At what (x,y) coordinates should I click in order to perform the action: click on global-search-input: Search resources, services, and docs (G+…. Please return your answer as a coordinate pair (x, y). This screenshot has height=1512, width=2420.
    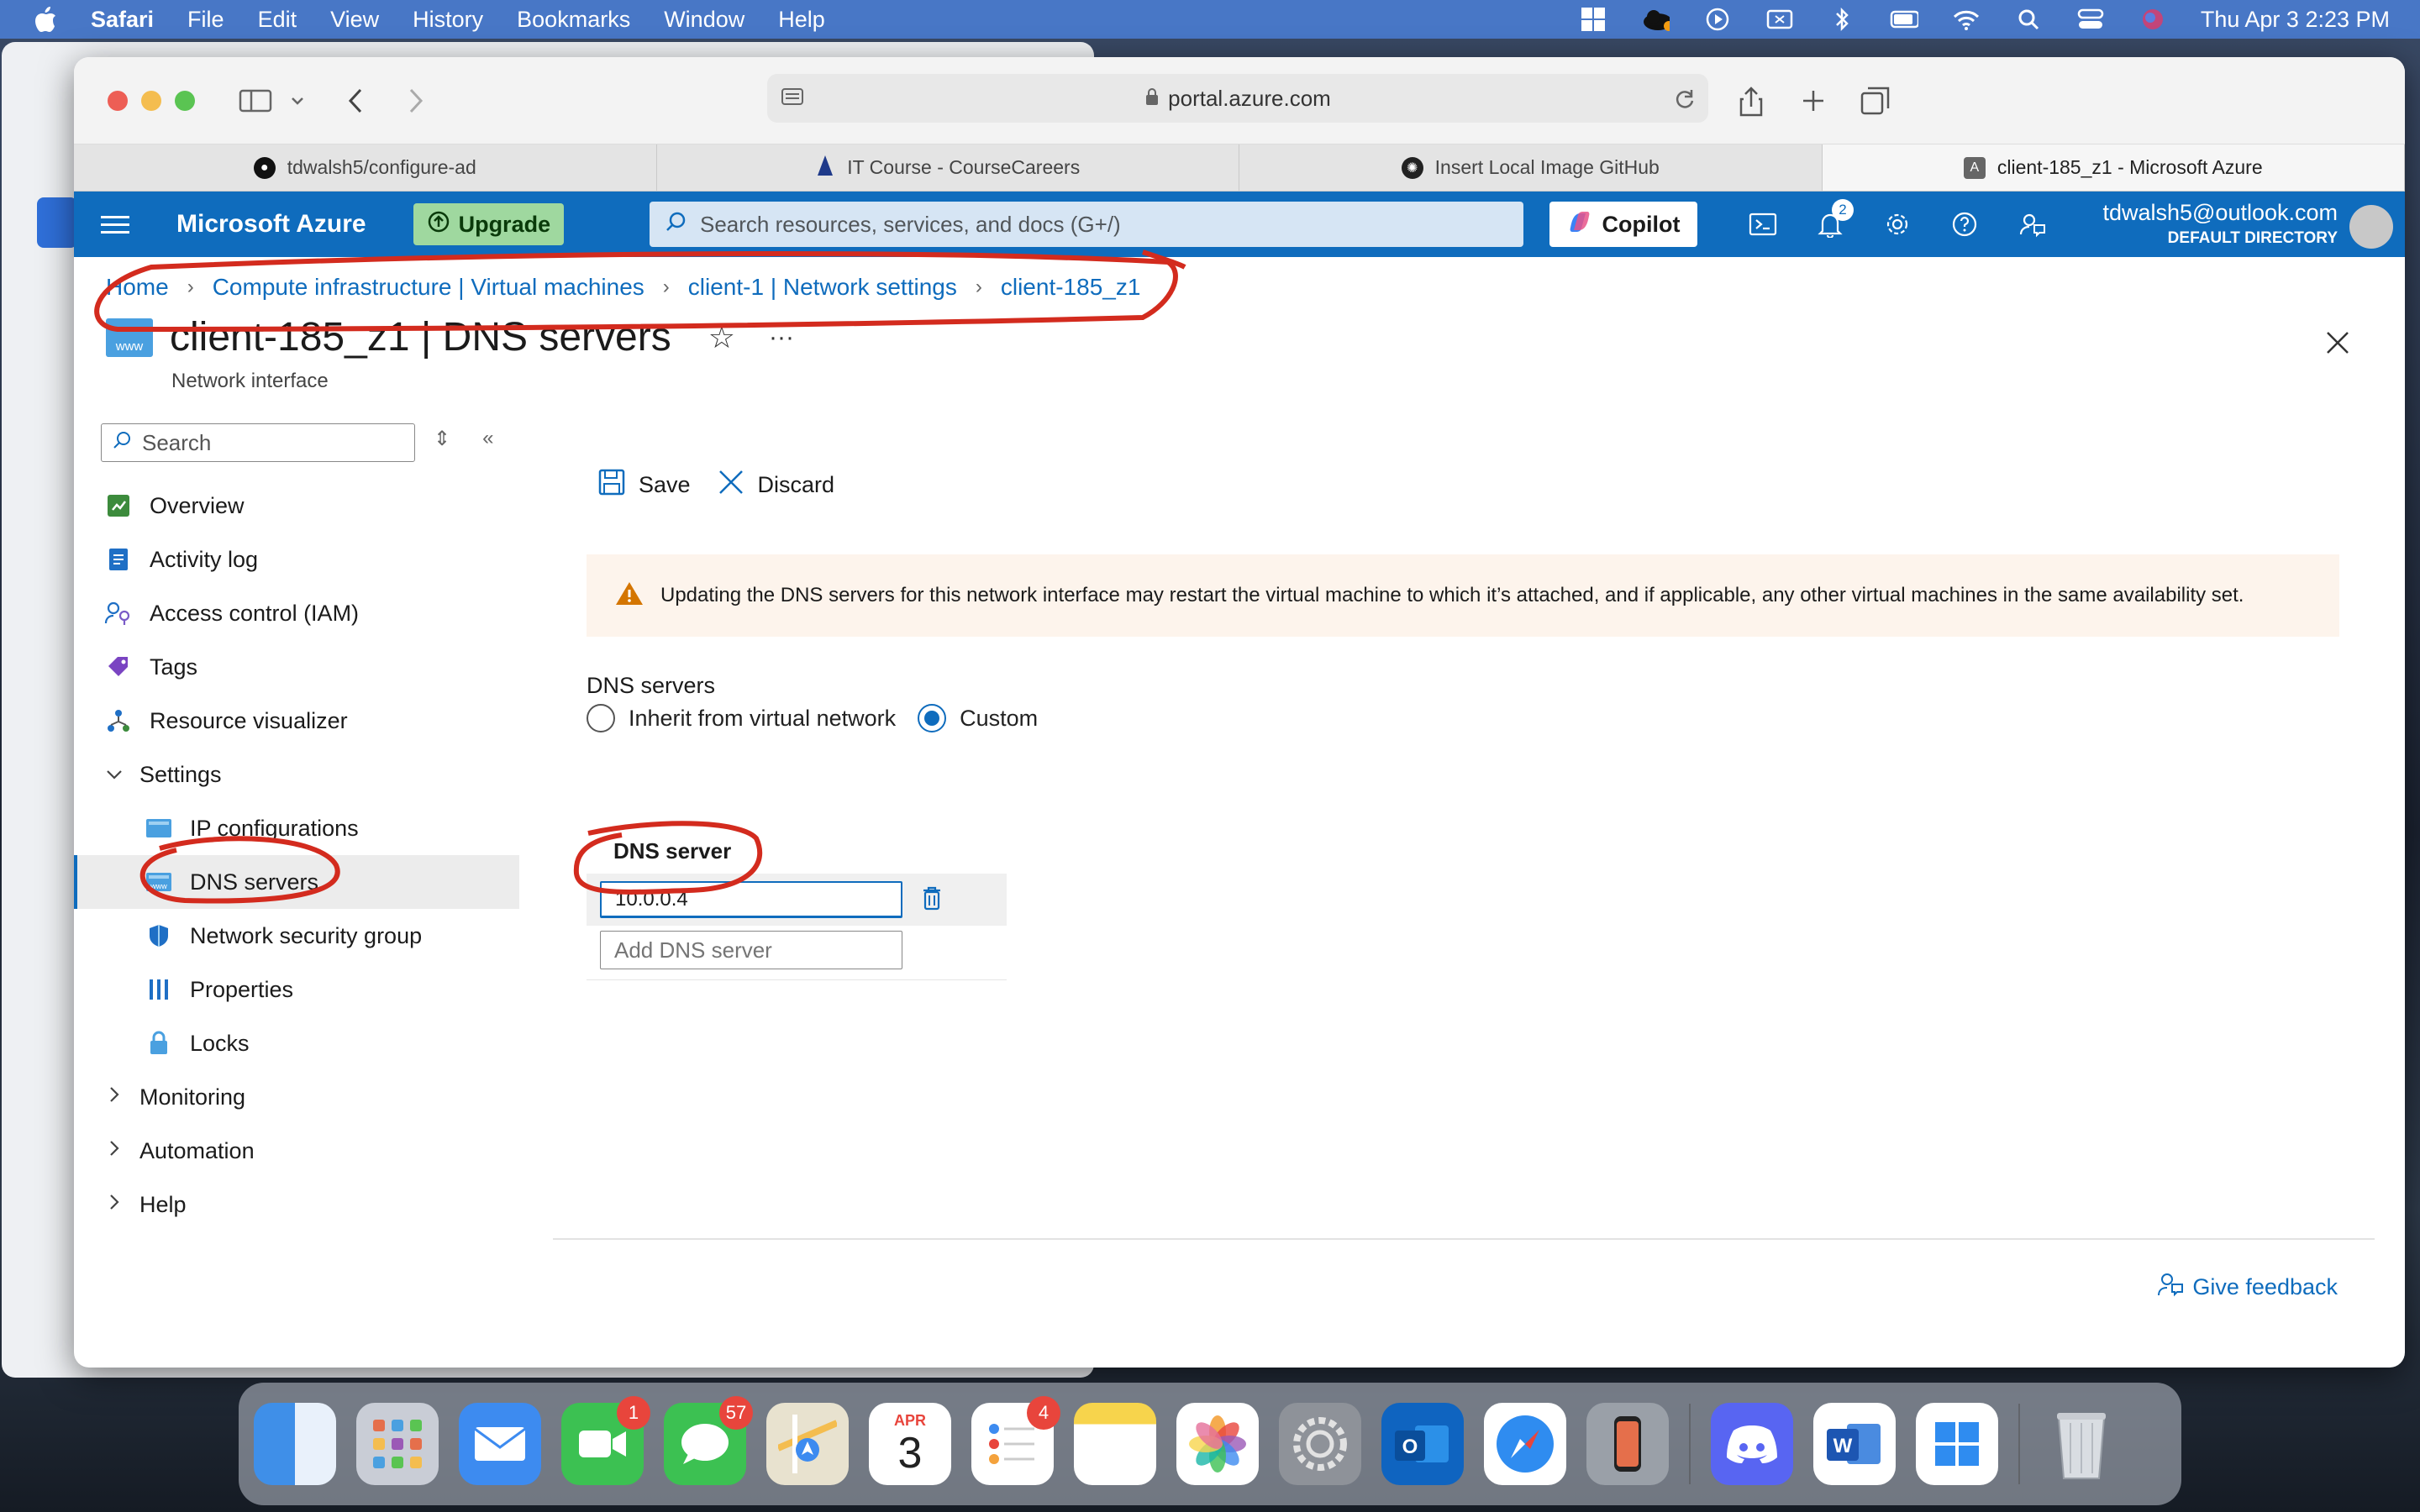
    Looking at the image, I should click on (1086, 224).